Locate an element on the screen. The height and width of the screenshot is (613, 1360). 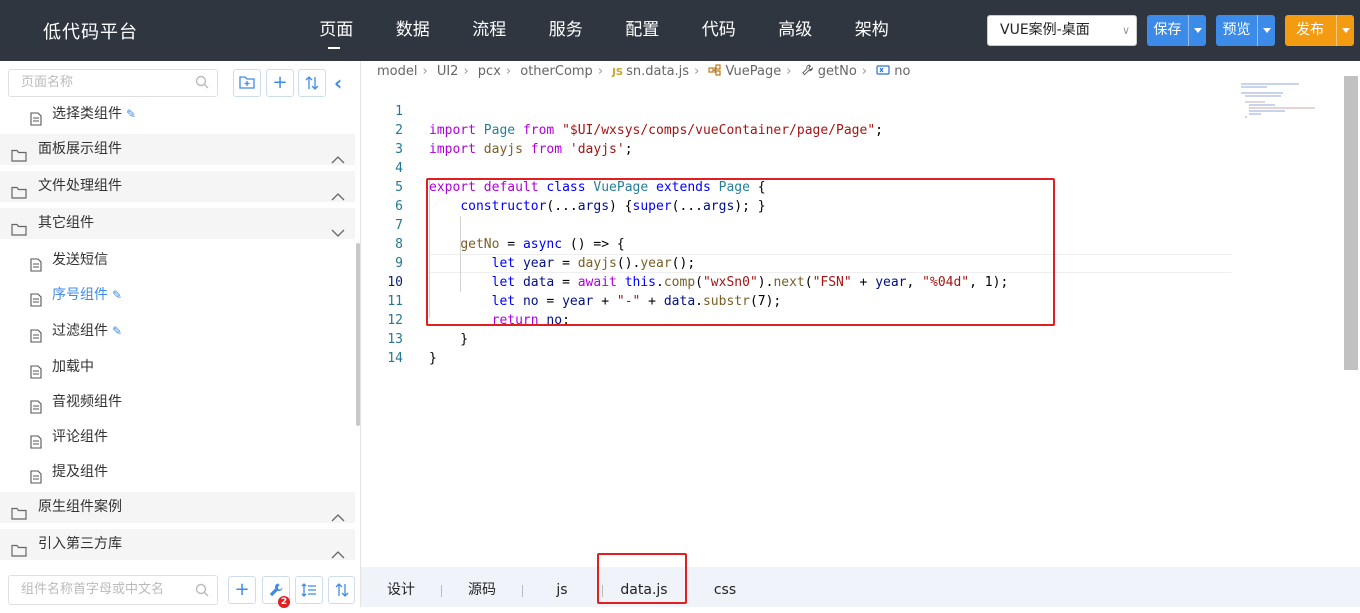
tree-item: 过滤组件 ✎ is located at coordinates (177, 331).